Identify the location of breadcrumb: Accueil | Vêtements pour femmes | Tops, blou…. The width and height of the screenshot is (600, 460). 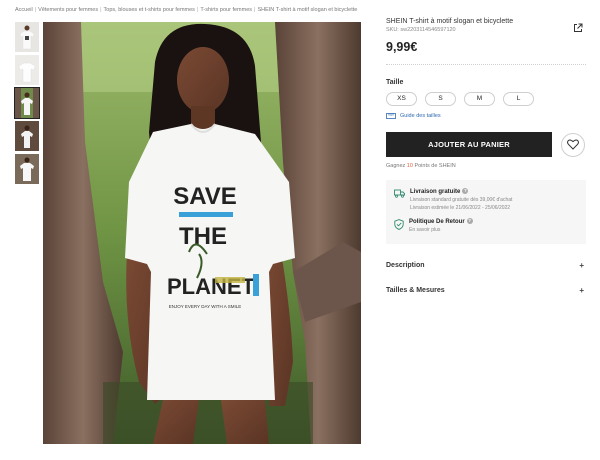
(186, 10).